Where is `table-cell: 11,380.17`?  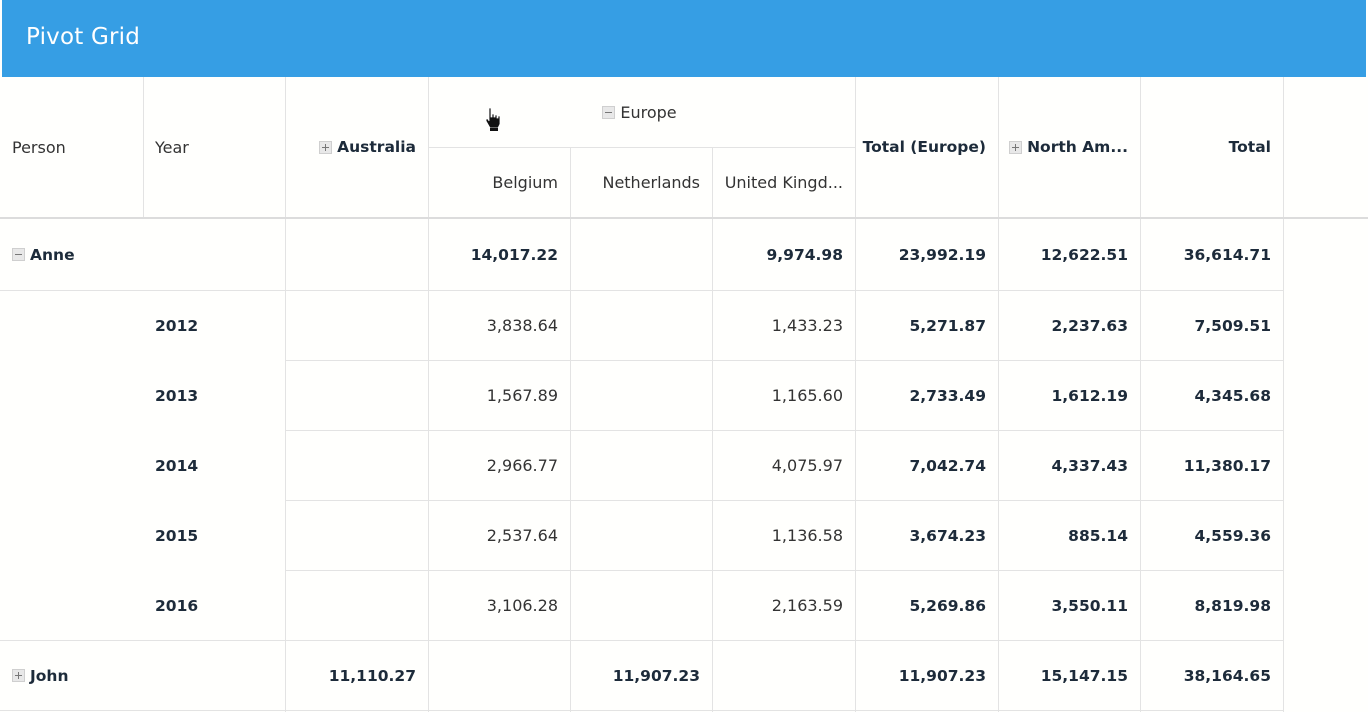 table-cell: 11,380.17 is located at coordinates (1227, 465).